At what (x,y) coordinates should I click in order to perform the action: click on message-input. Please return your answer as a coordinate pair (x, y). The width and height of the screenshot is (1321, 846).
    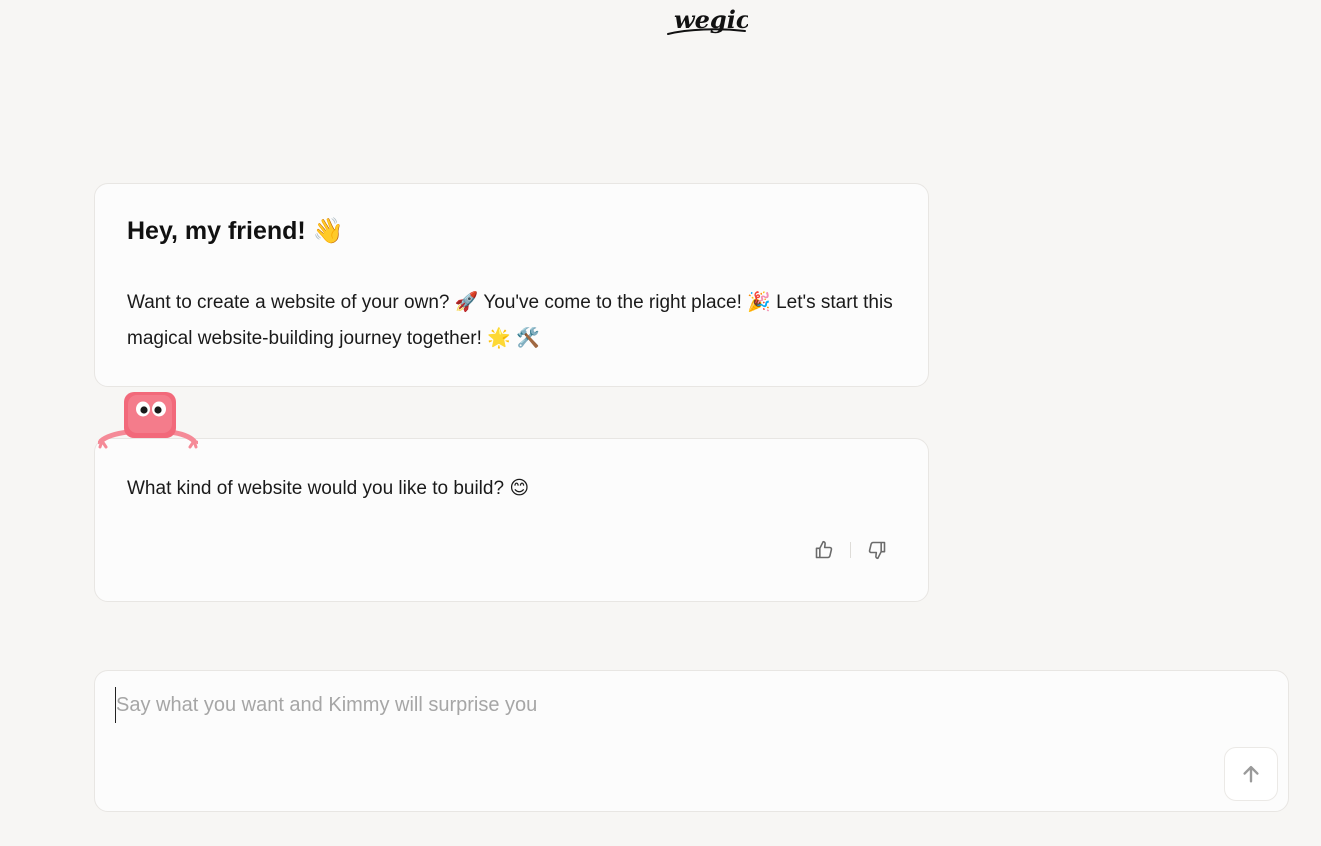
    Looking at the image, I should click on (660, 705).